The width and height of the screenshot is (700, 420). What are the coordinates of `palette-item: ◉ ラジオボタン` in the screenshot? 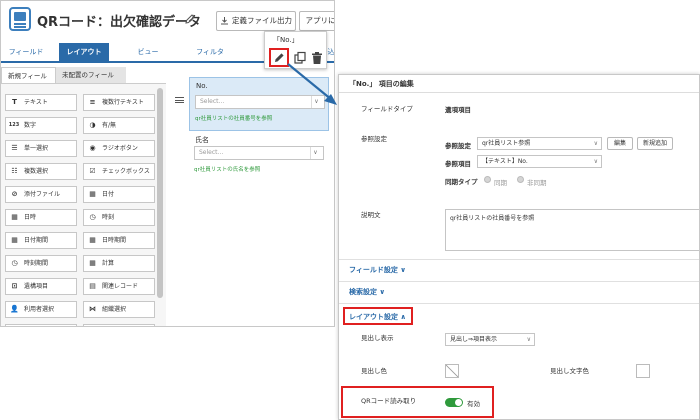 It's located at (119, 148).